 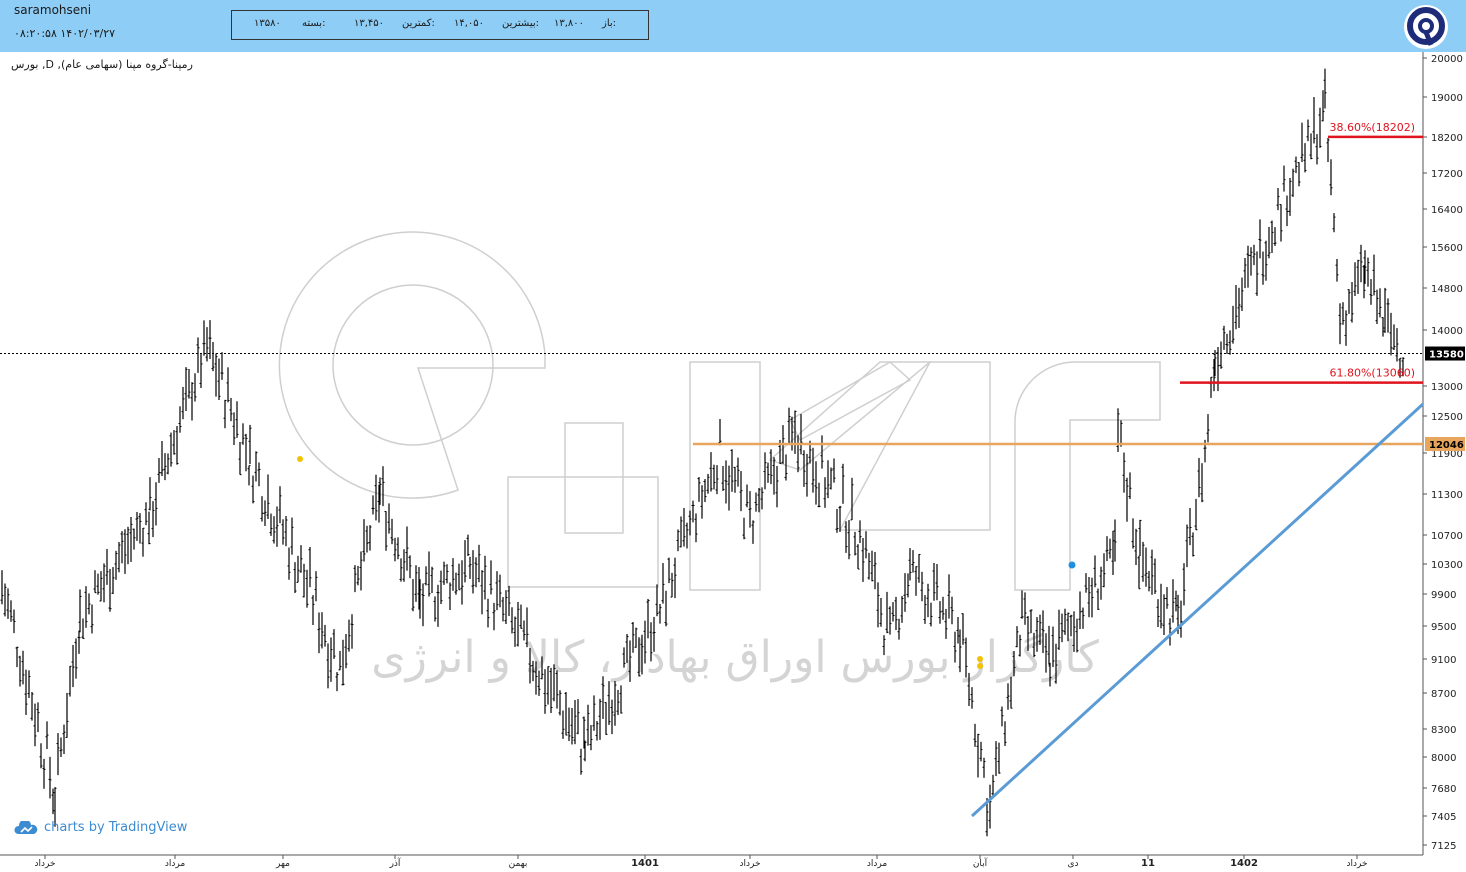 I want to click on tradingview-credit-text: charts by TradingView, so click(x=116, y=827).